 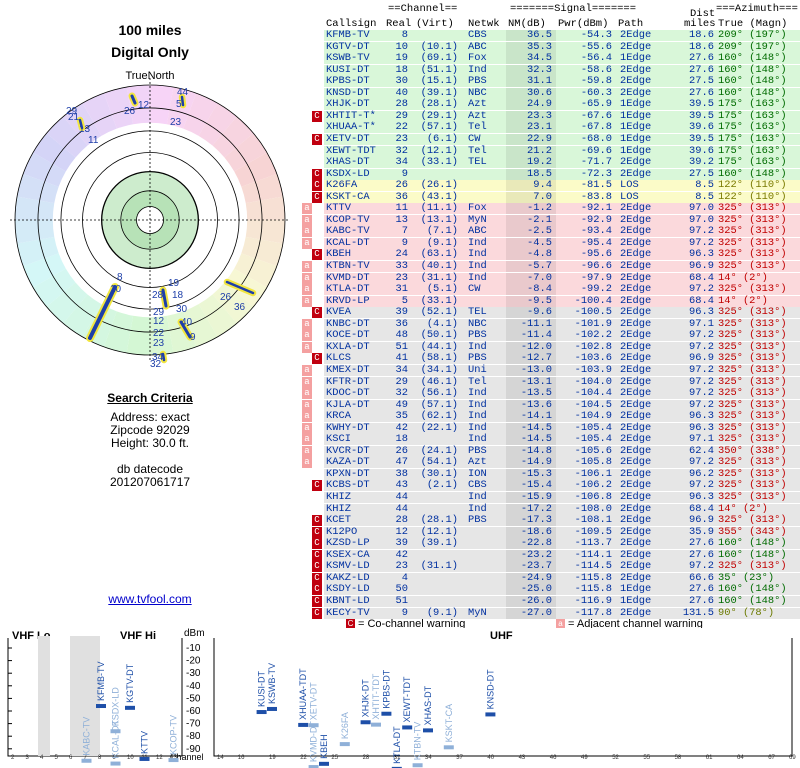 I want to click on polar-channel-label: 26, so click(x=130, y=111).